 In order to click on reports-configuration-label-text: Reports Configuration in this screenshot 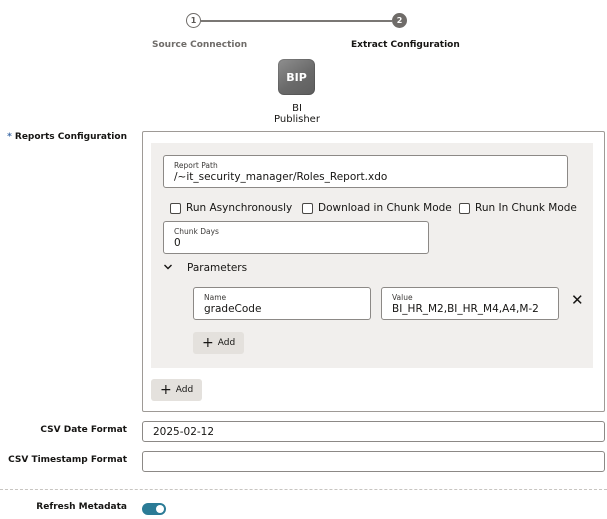, I will do `click(70, 137)`.